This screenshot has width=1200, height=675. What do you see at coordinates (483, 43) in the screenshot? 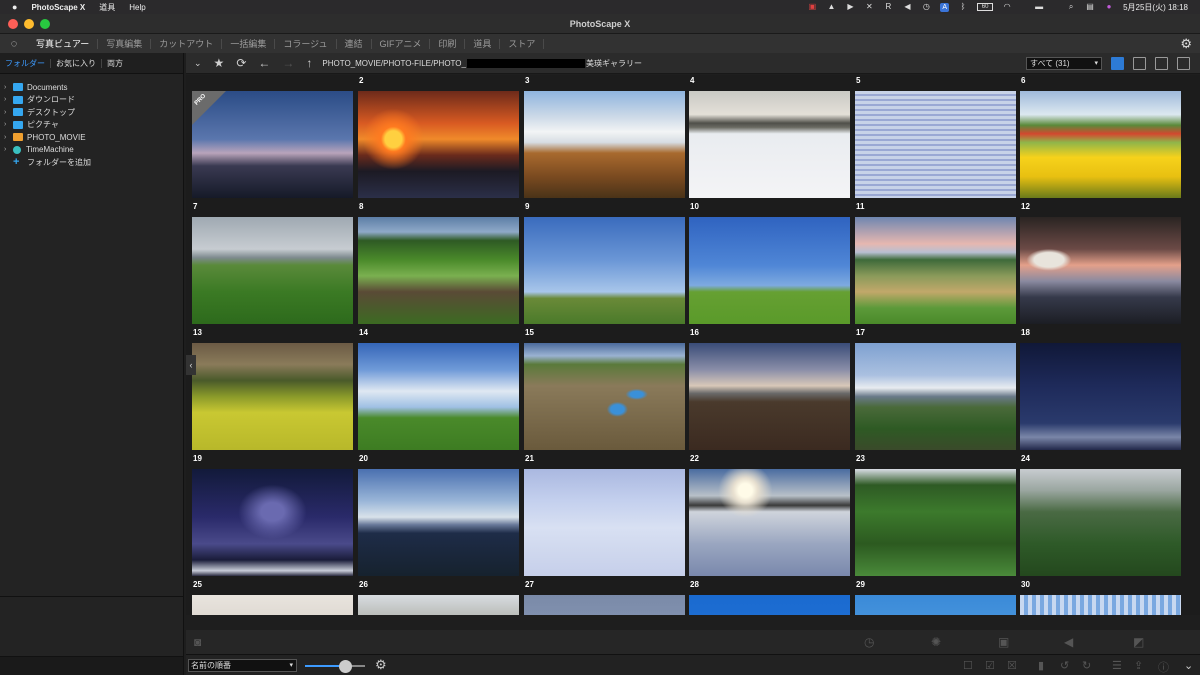
I see `tab-tools: 道具` at bounding box center [483, 43].